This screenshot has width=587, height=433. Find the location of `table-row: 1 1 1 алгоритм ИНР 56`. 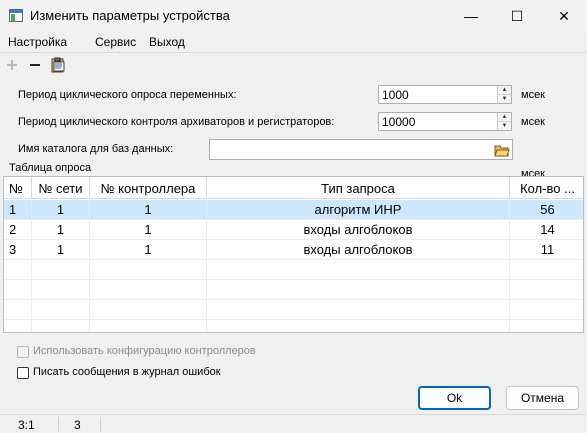

table-row: 1 1 1 алгоритм ИНР 56 is located at coordinates (293, 210).